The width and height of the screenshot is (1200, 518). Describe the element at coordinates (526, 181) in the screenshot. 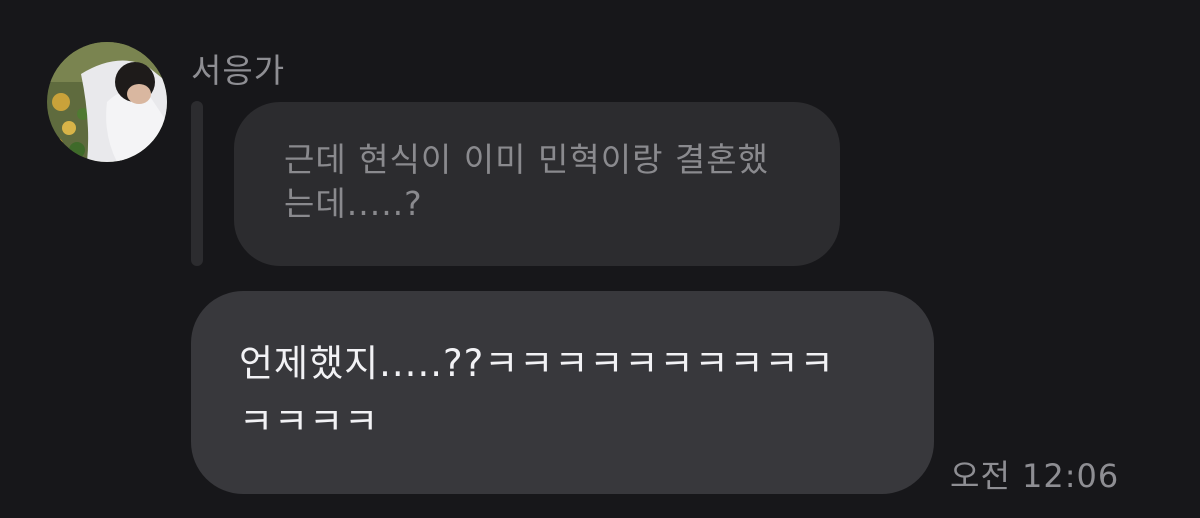

I see `quoted-message-text: 근데 현식이 이미 민혁이랑 결혼했 는데.....?` at that location.